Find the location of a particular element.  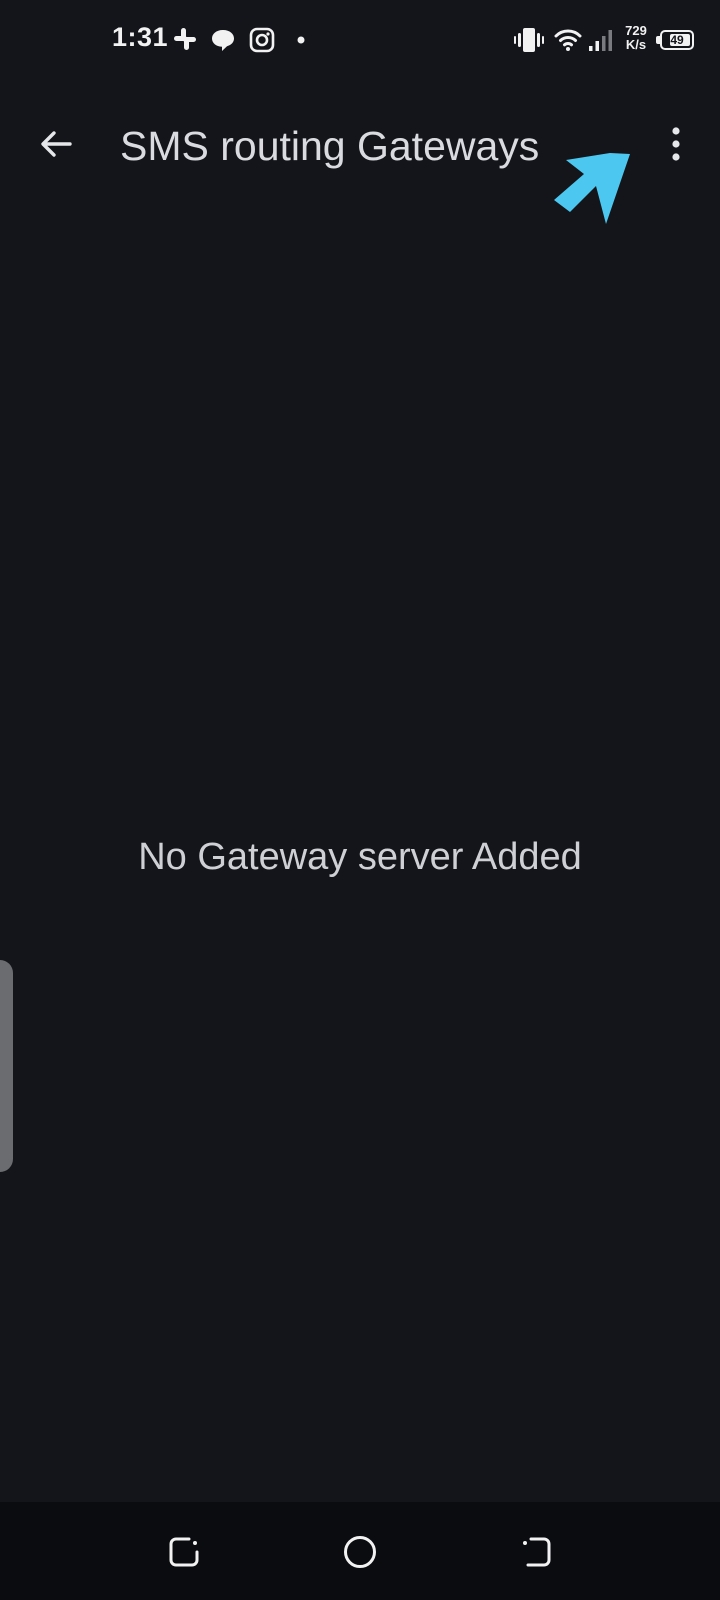

home-icon is located at coordinates (360, 1552).